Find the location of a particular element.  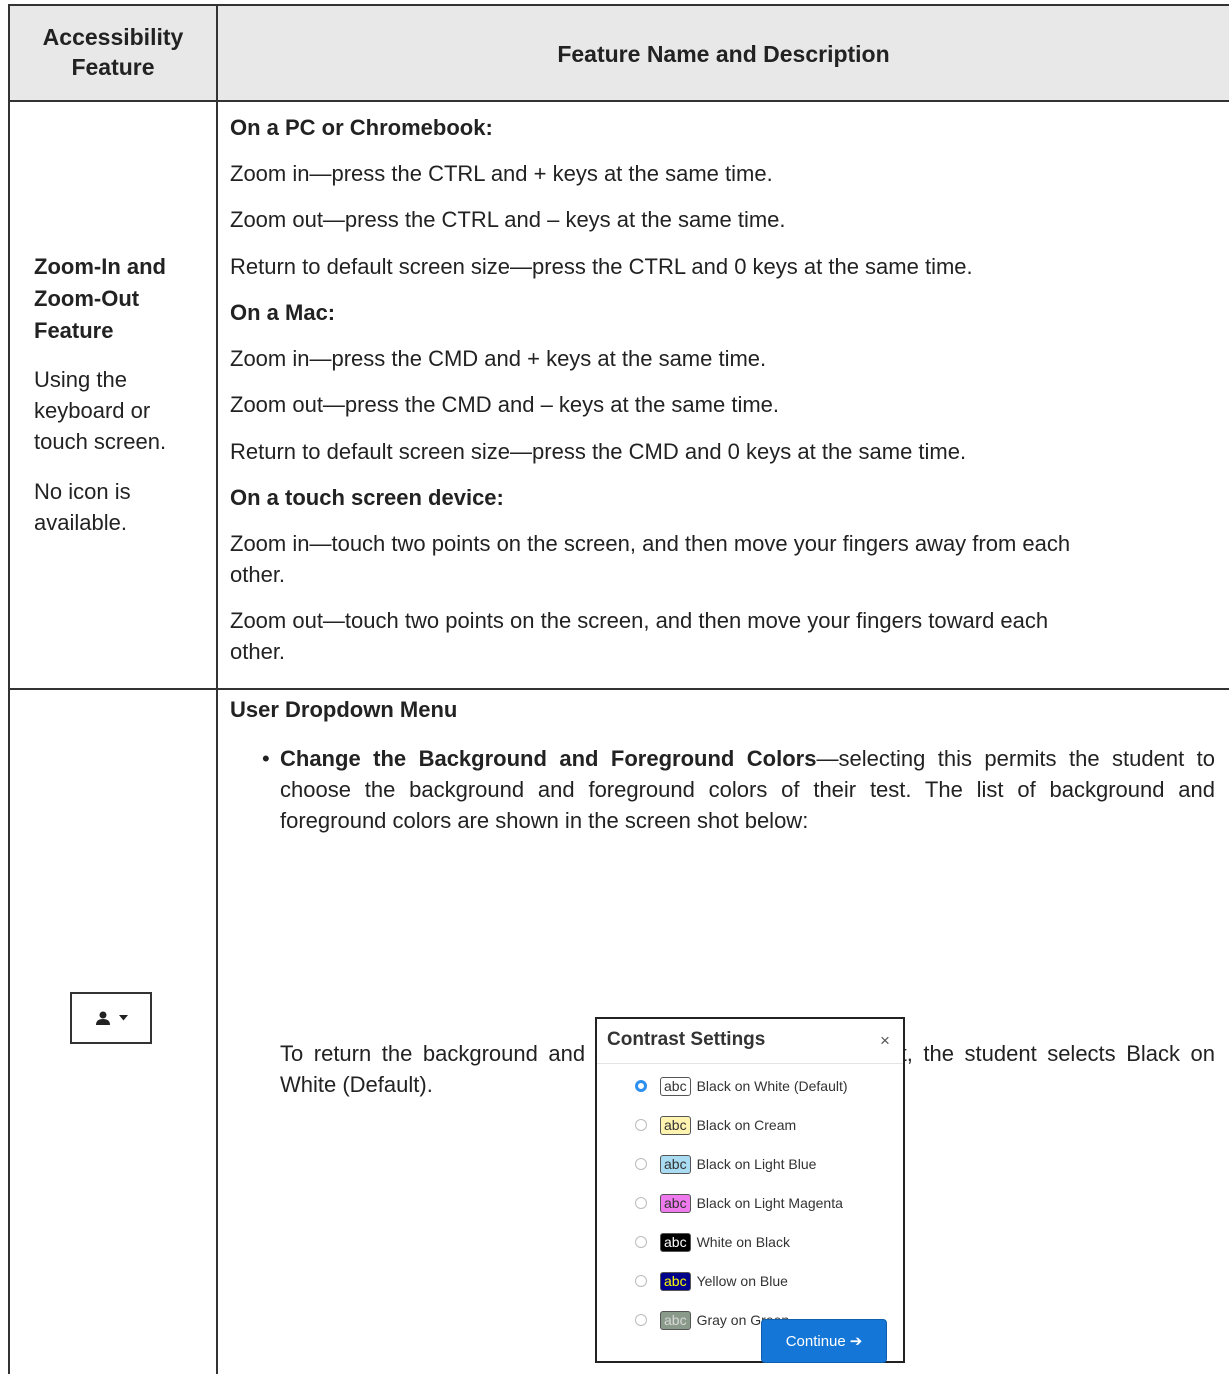

touch-zoom-in-line2: other. is located at coordinates (258, 574).